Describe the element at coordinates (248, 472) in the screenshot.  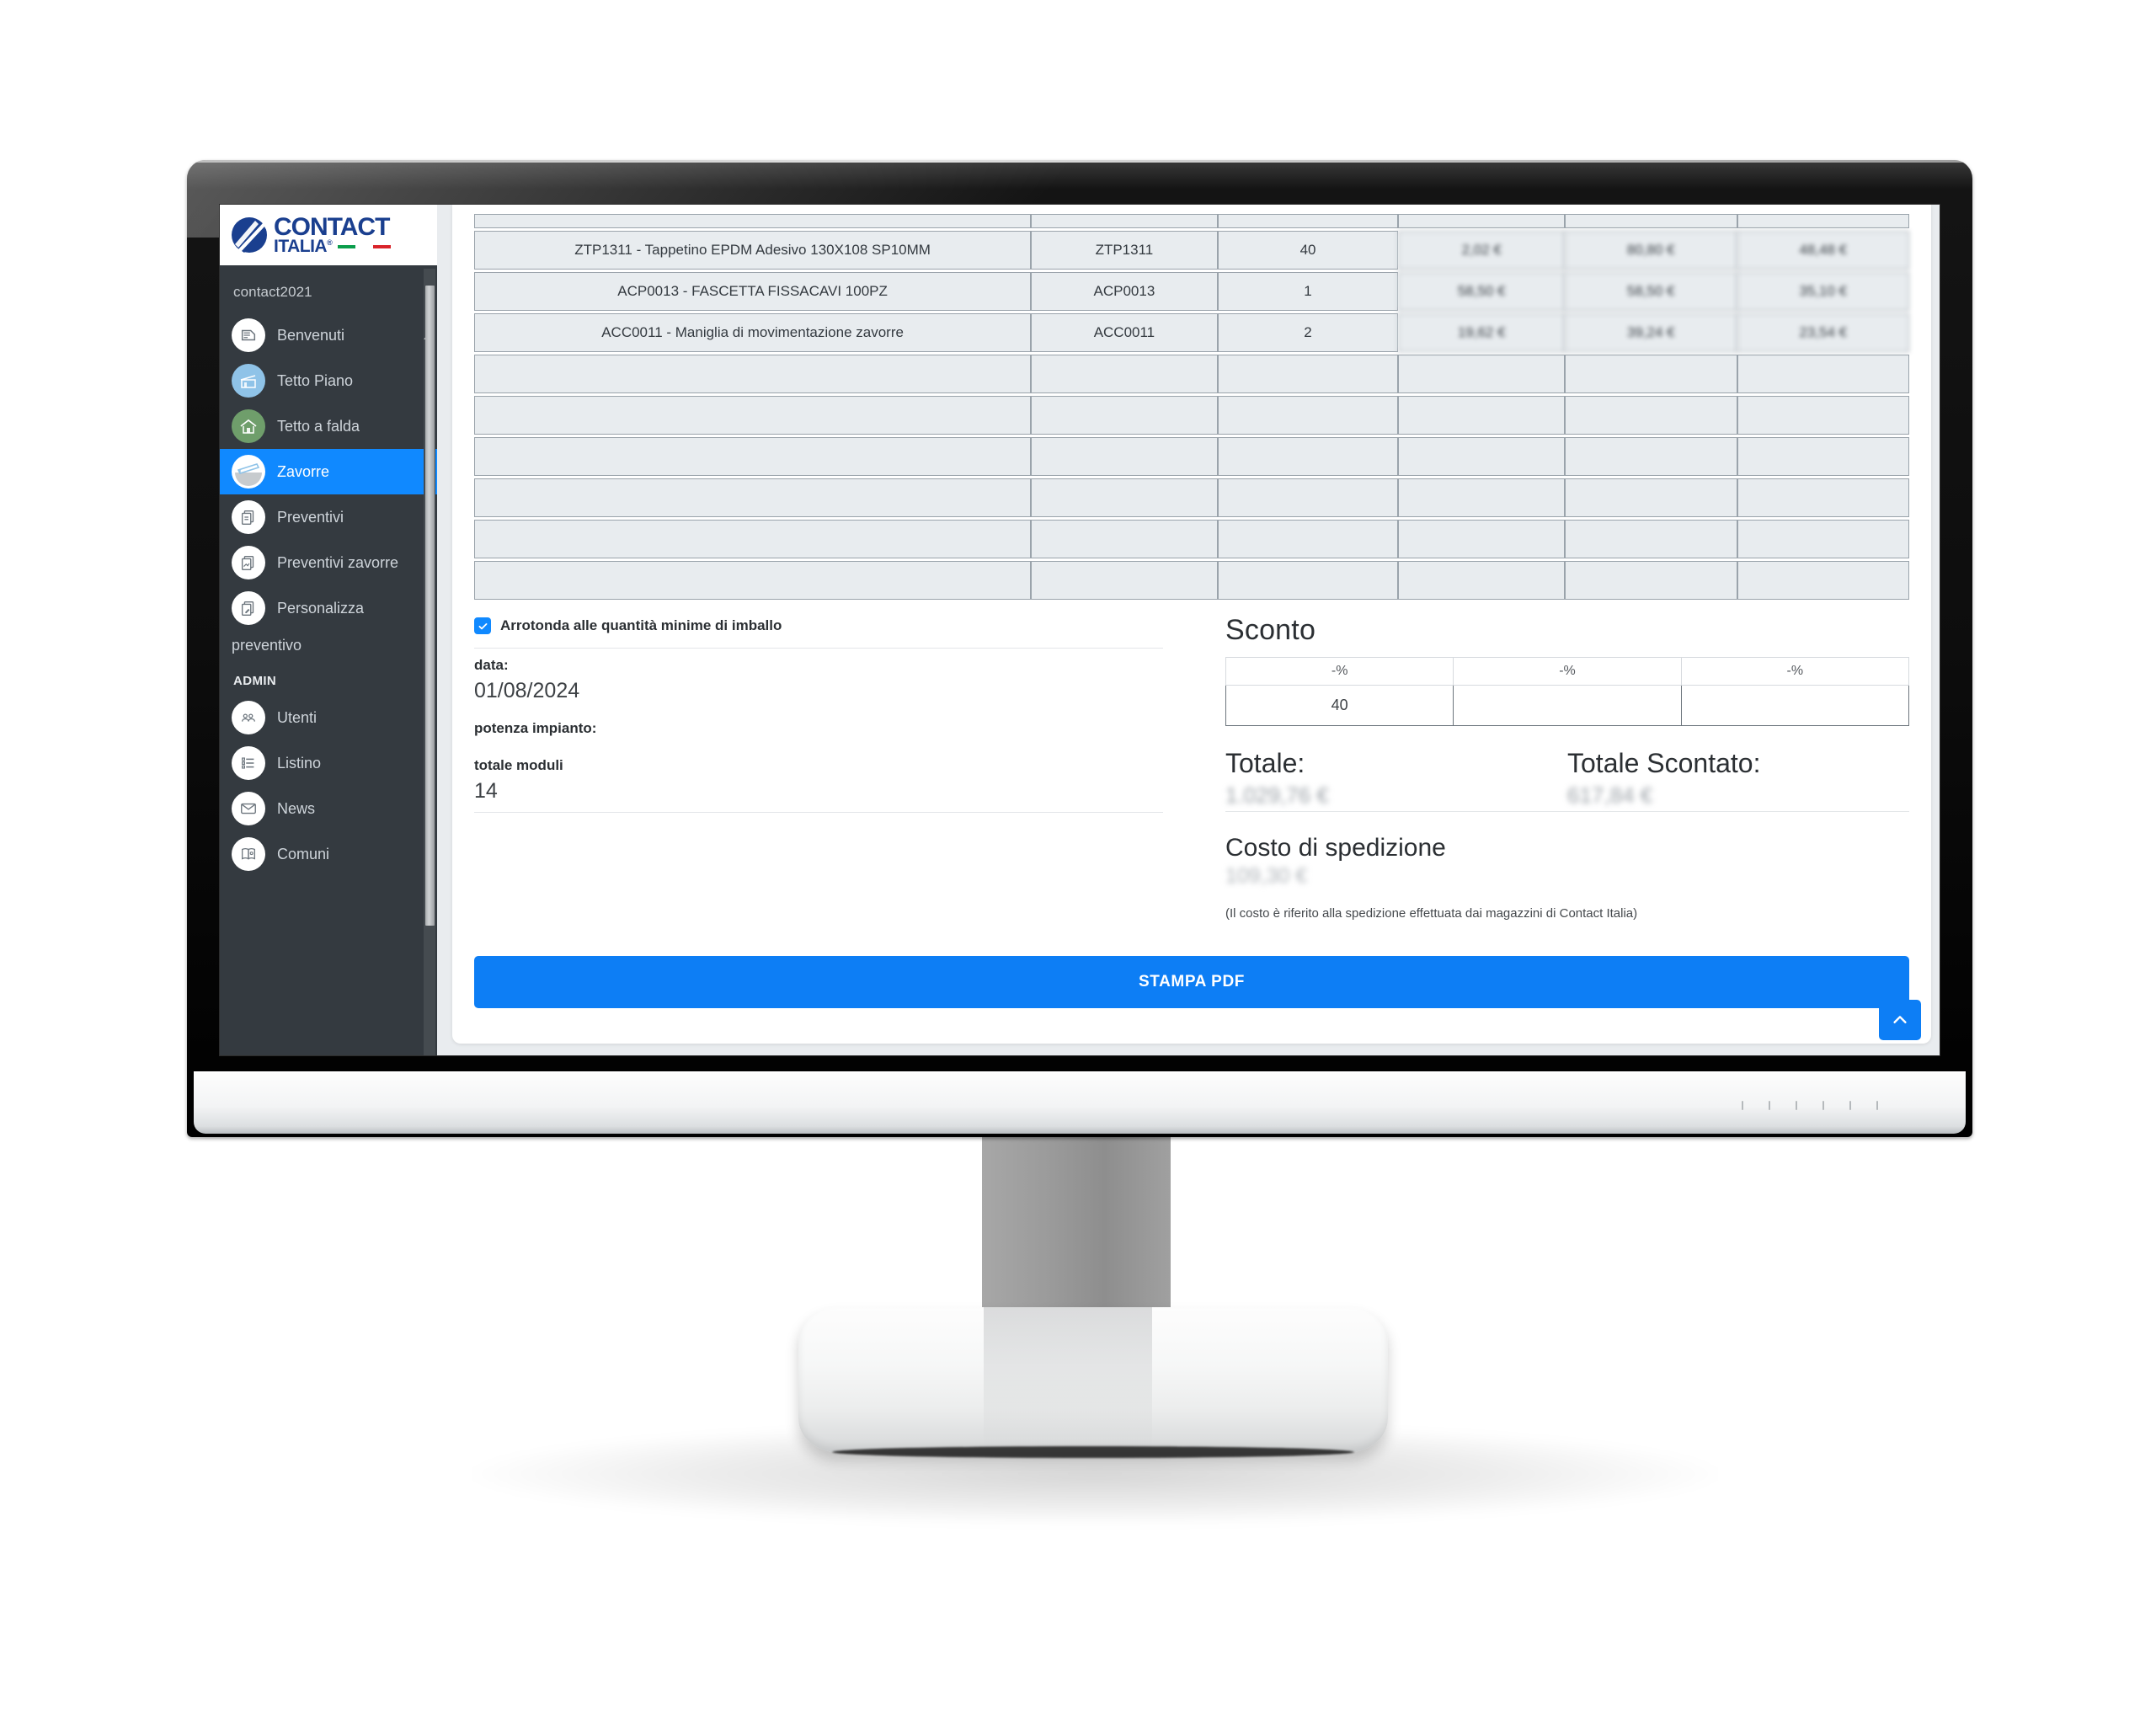
I see `ballast-icon` at that location.